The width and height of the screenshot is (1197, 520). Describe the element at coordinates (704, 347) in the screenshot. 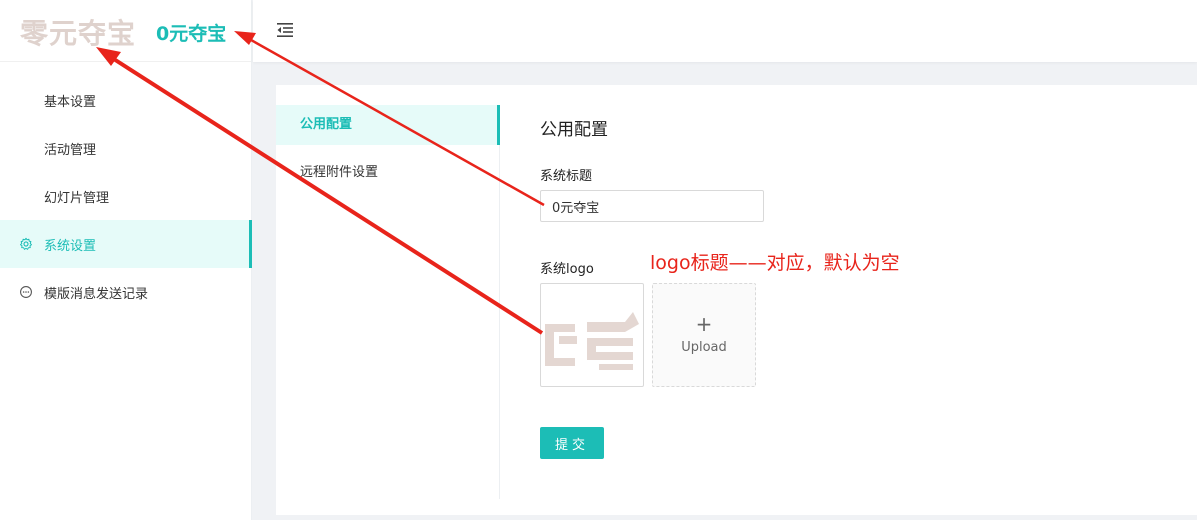

I see `upload-label: Upload` at that location.